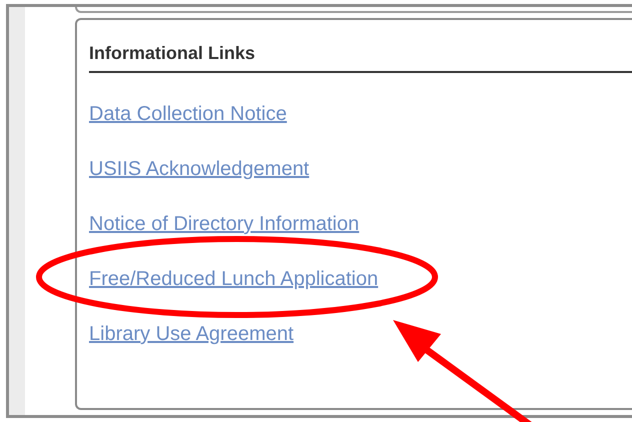 This screenshot has width=632, height=422. I want to click on info-link: Notice of Directory Information, so click(224, 224).